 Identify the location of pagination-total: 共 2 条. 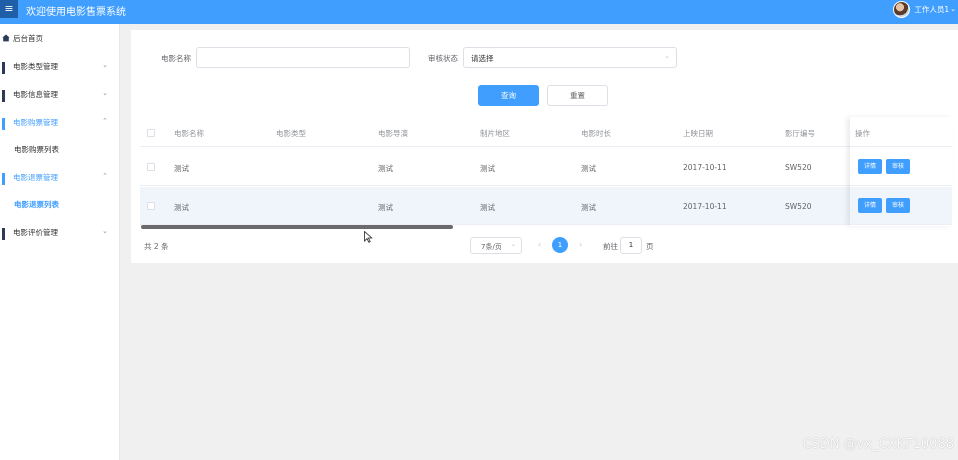
(156, 246).